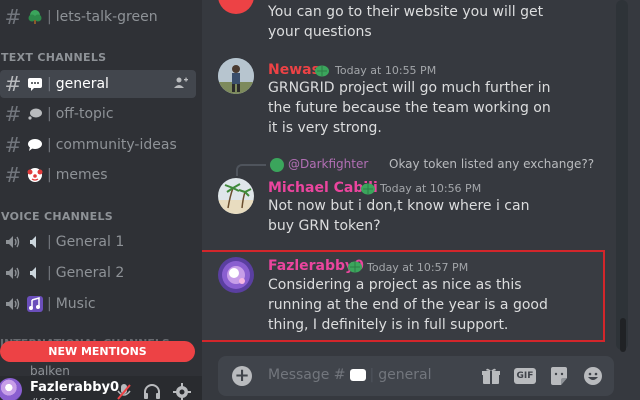  Describe the element at coordinates (622, 175) in the screenshot. I see `chat-scrollbar-track` at that location.